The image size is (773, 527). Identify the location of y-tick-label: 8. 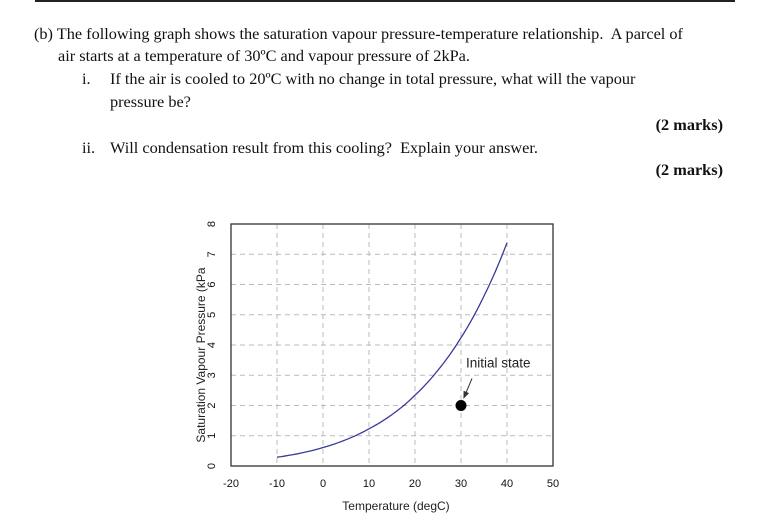
(212, 224).